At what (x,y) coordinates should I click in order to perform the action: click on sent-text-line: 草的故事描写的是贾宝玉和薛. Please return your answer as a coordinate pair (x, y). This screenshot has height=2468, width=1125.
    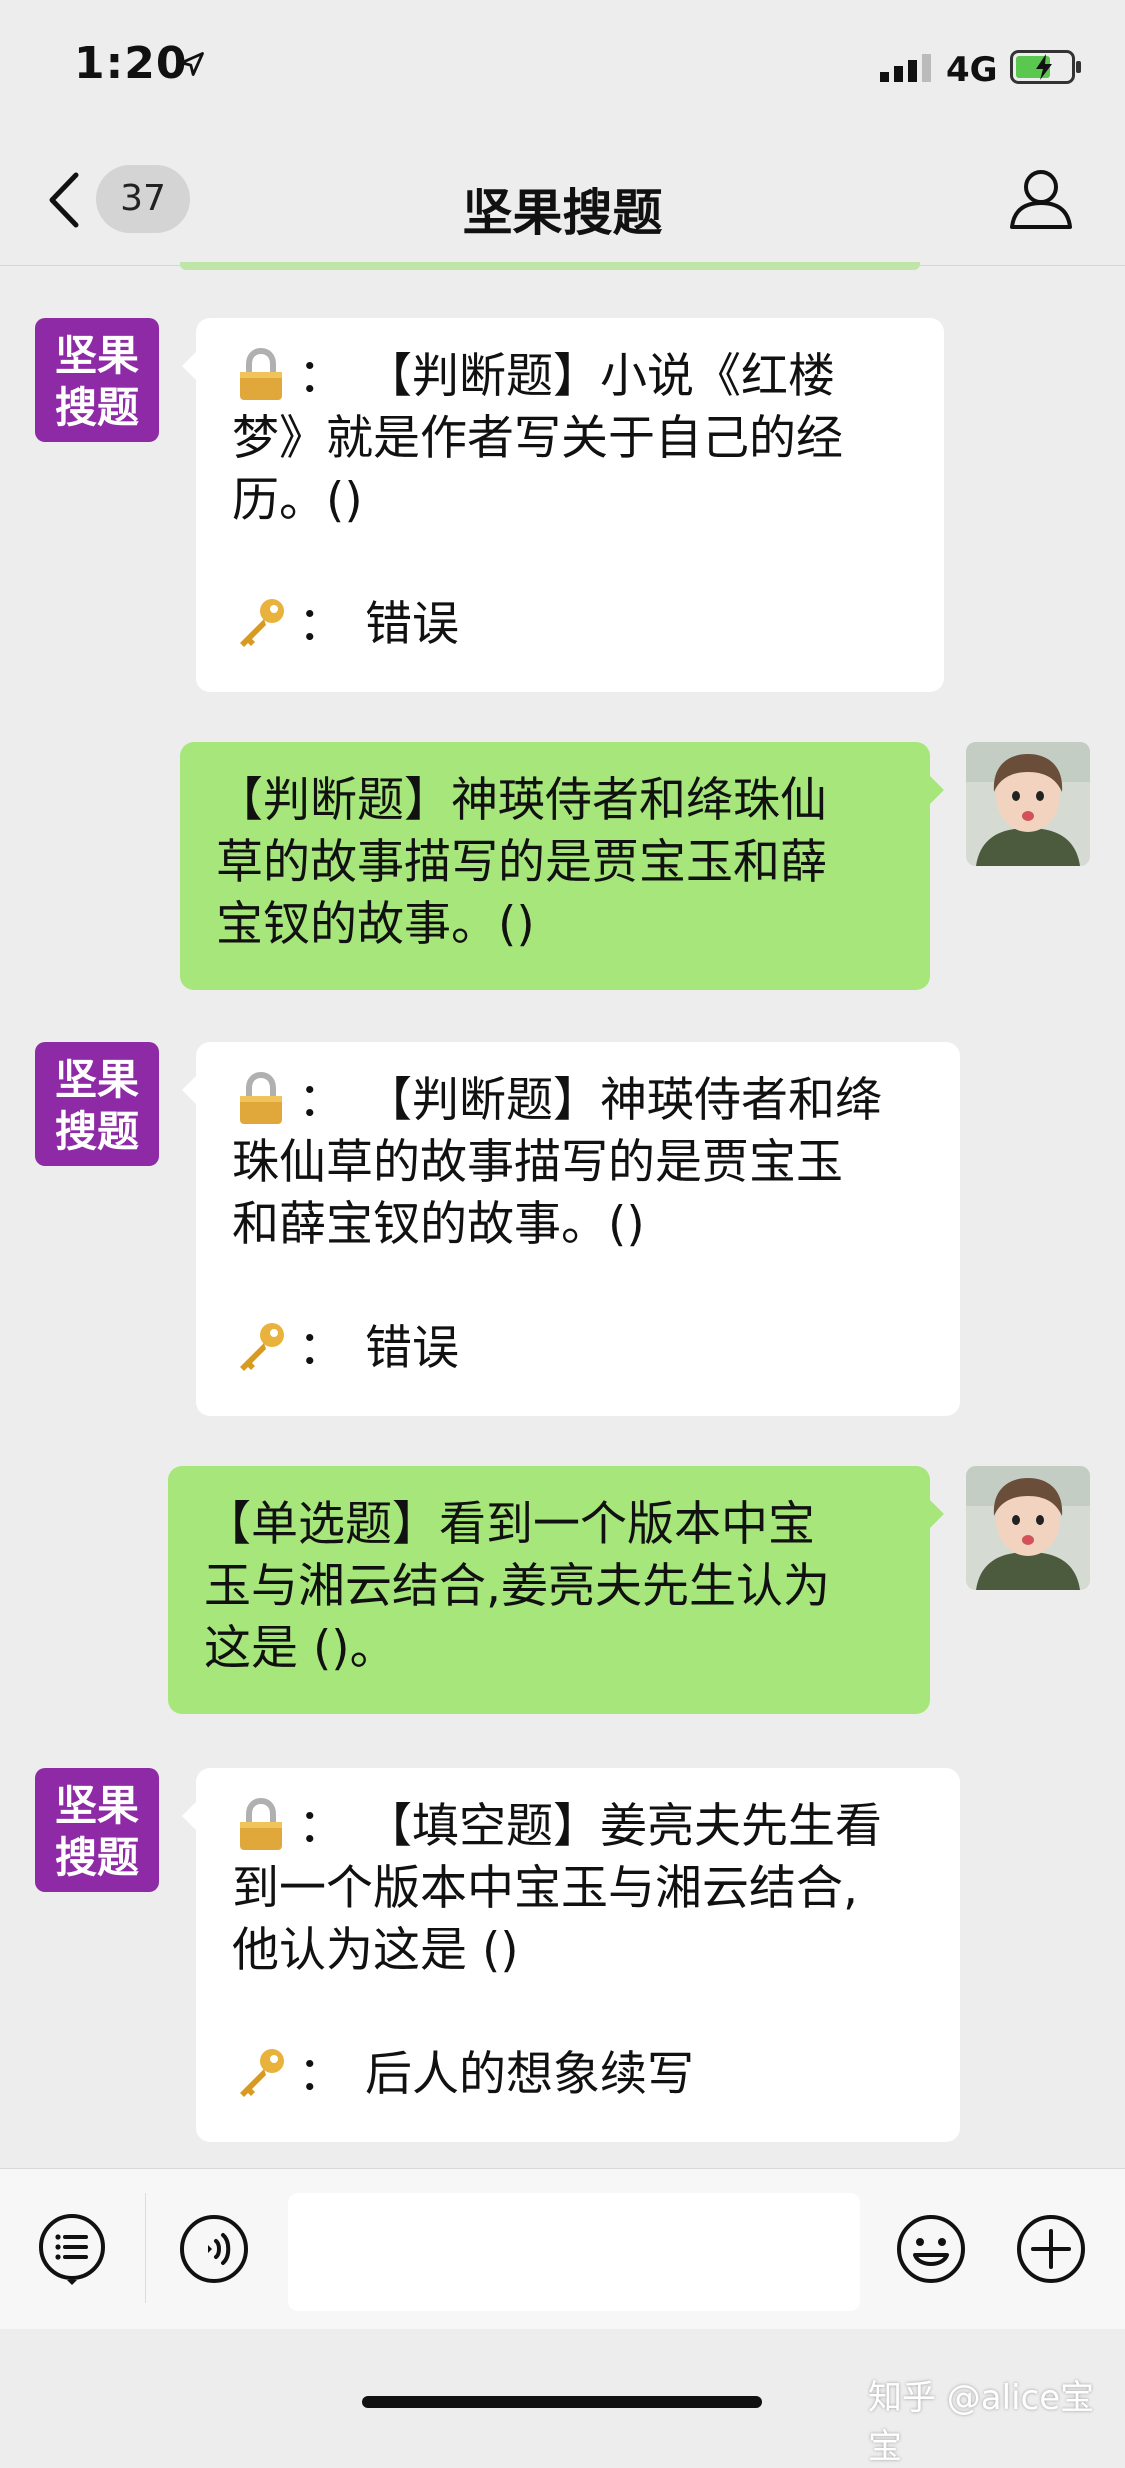
    Looking at the image, I should click on (521, 862).